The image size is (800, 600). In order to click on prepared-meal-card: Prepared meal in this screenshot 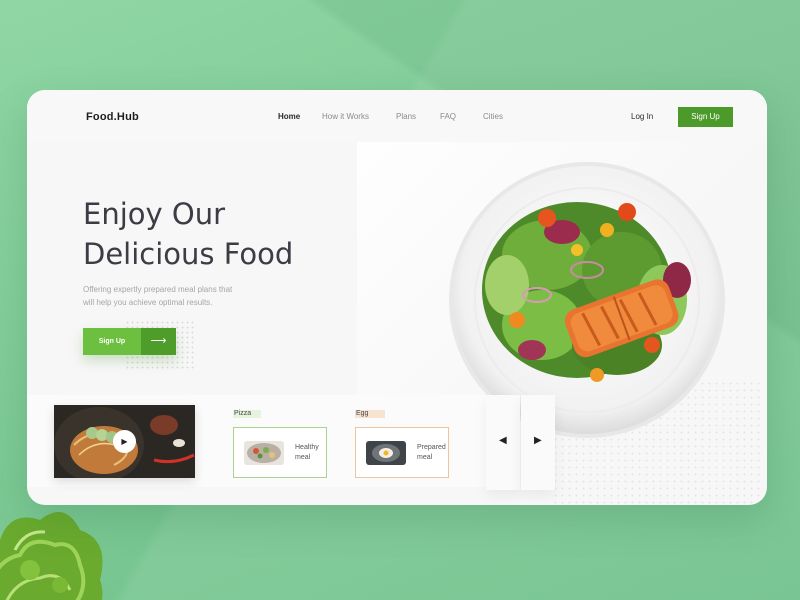, I will do `click(402, 452)`.